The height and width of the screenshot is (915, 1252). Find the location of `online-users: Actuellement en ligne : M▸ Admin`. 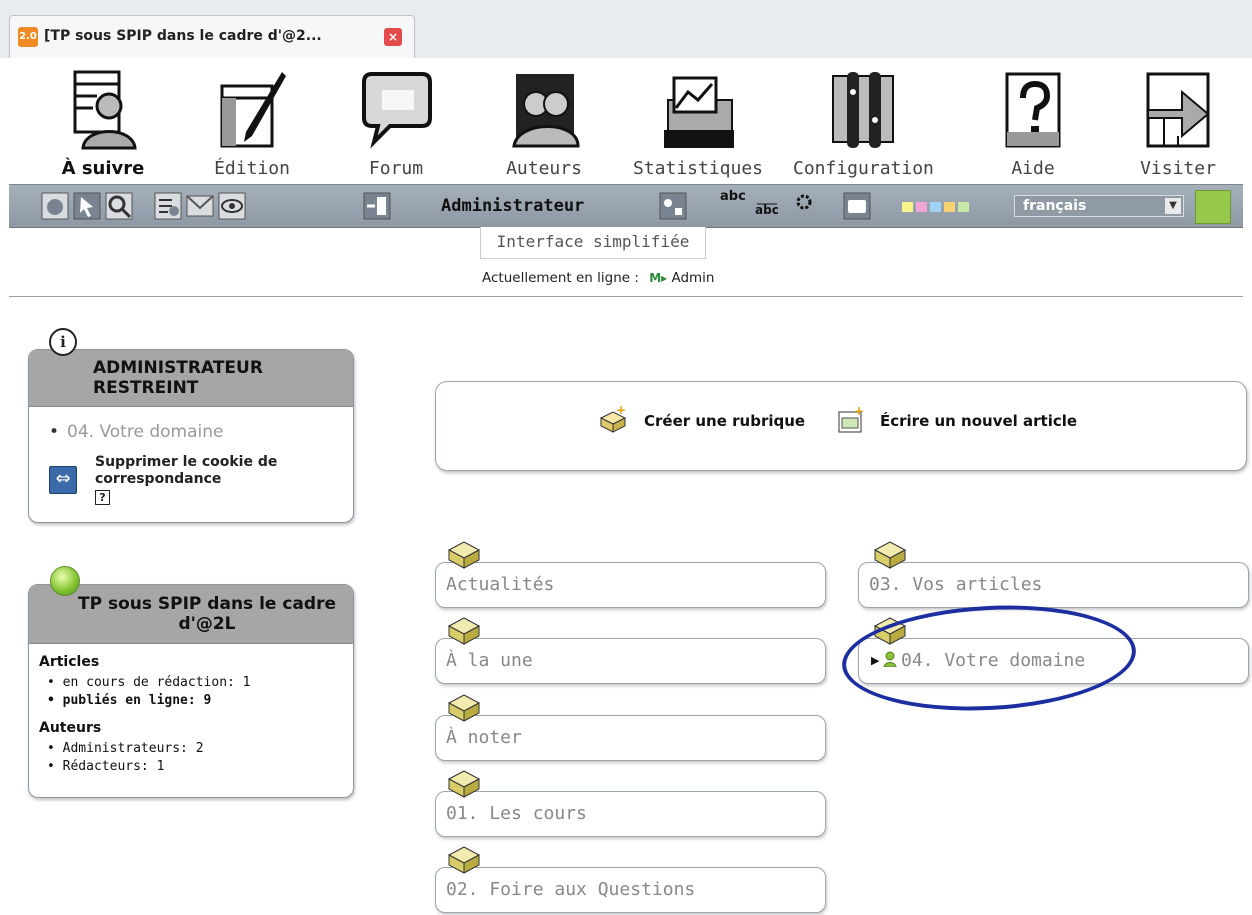

online-users: Actuellement en ligne : M▸ Admin is located at coordinates (598, 278).